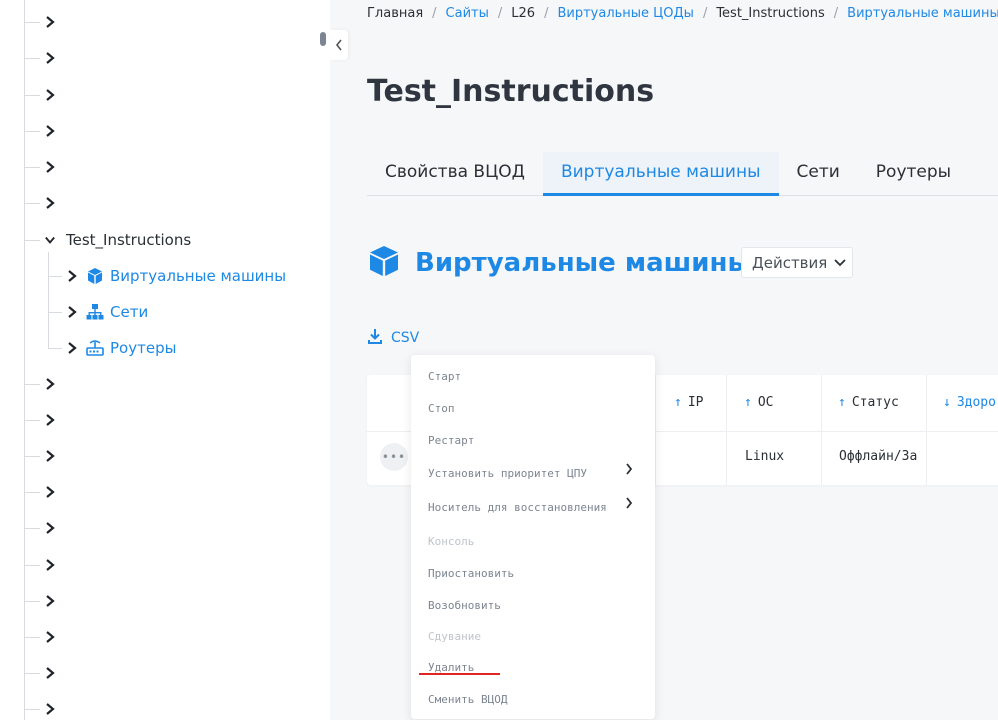  What do you see at coordinates (969, 402) in the screenshot?
I see `column-header-health: ↓ Здоро` at bounding box center [969, 402].